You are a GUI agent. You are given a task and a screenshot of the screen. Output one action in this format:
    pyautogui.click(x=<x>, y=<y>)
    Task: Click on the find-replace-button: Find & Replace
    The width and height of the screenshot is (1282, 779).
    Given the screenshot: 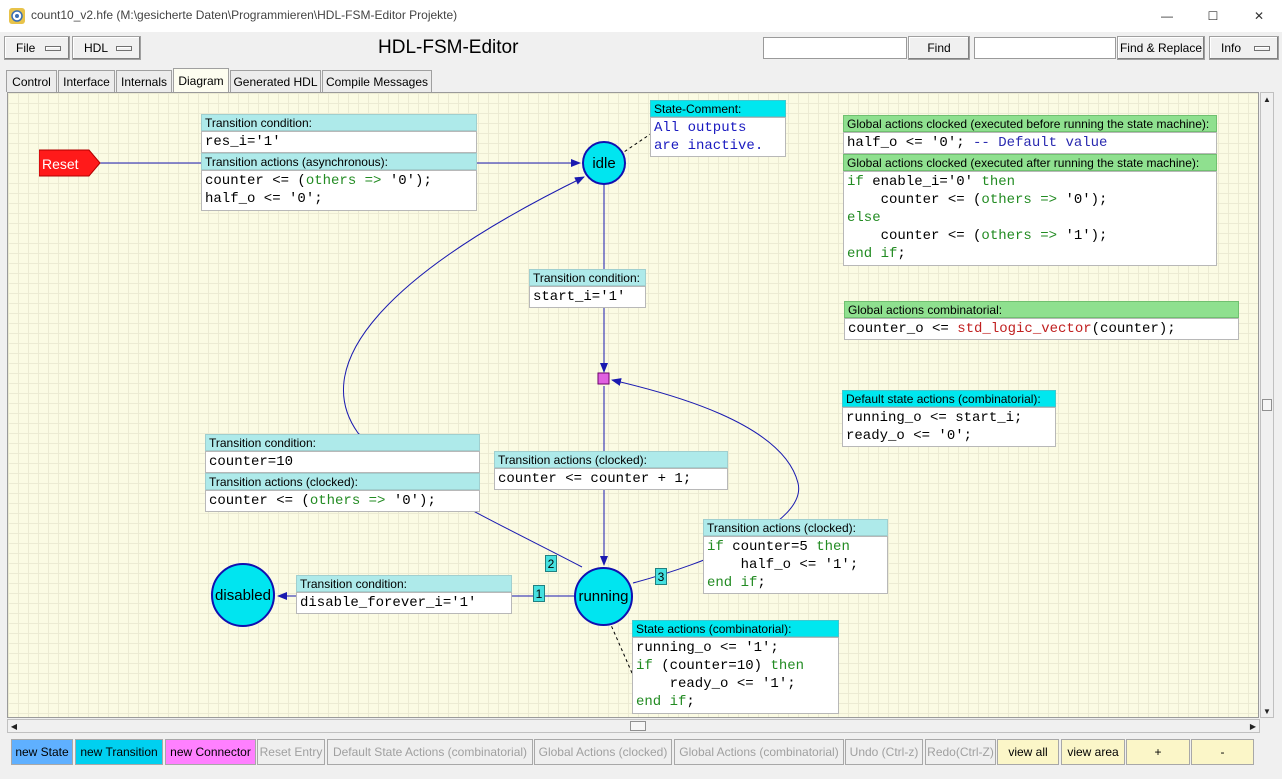 What is the action you would take?
    pyautogui.click(x=1161, y=48)
    